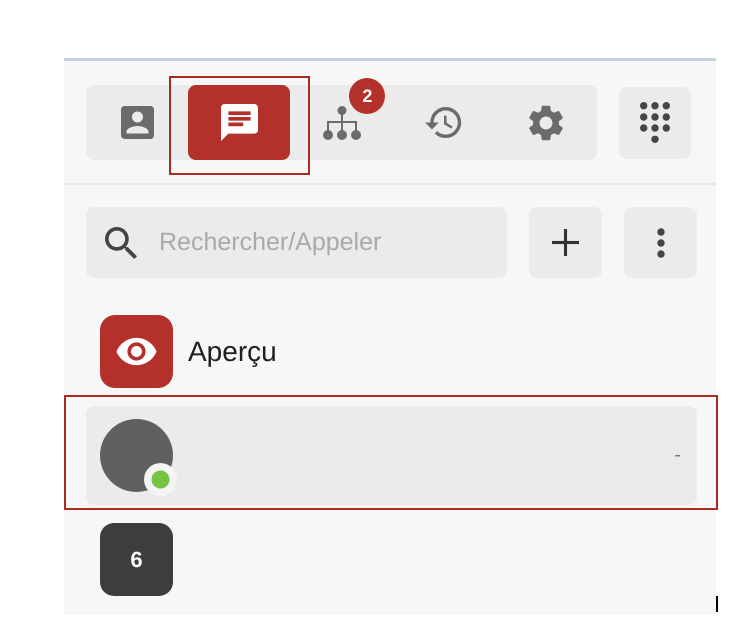  Describe the element at coordinates (232, 352) in the screenshot. I see `row-title: Aperçu` at that location.